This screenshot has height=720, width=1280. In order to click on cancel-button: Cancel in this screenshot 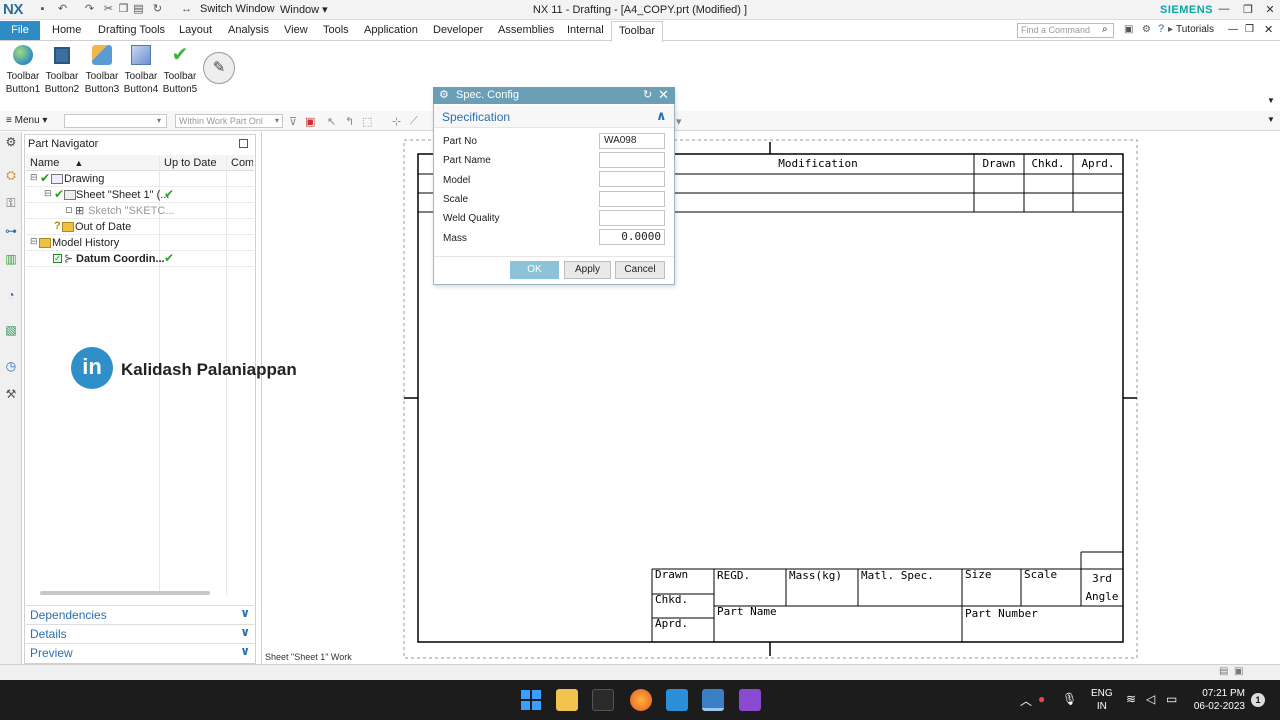, I will do `click(640, 270)`.